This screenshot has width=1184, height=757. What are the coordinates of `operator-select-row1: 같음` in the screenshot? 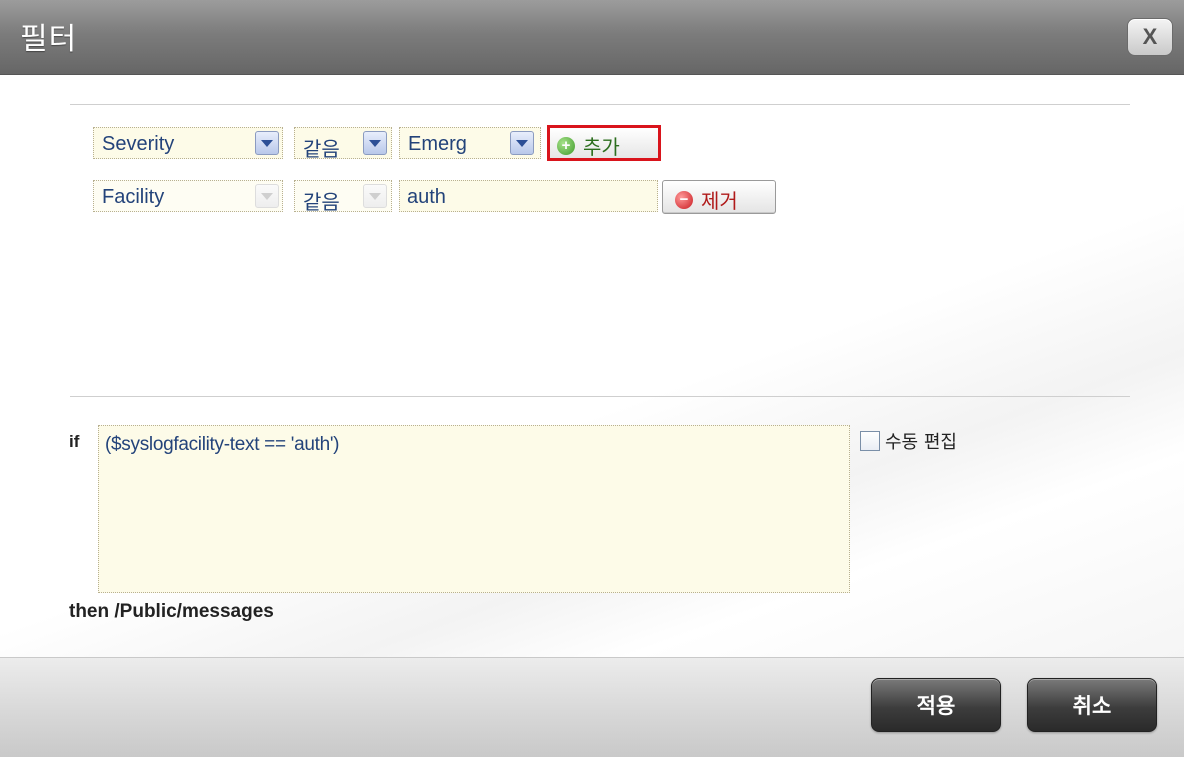 It's located at (343, 144).